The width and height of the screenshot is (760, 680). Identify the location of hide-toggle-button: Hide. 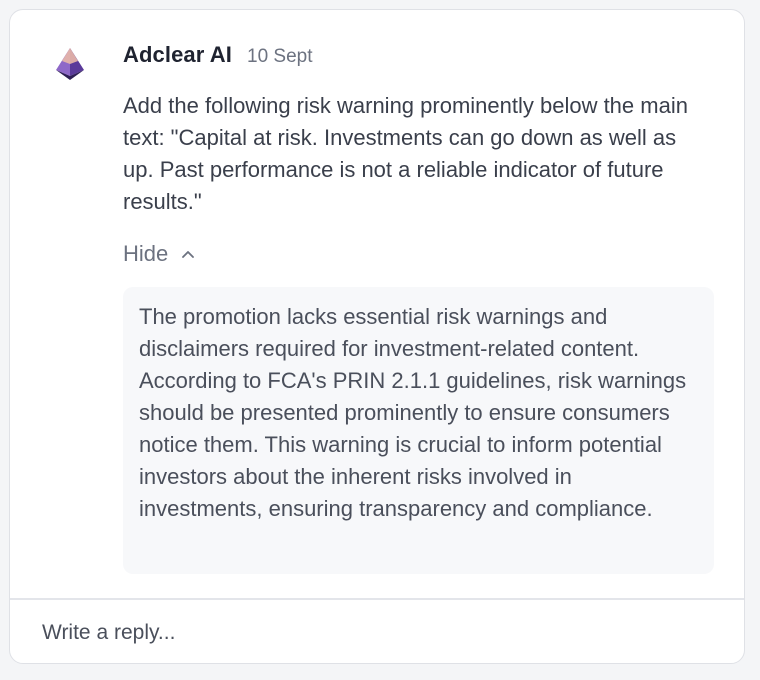
(159, 254).